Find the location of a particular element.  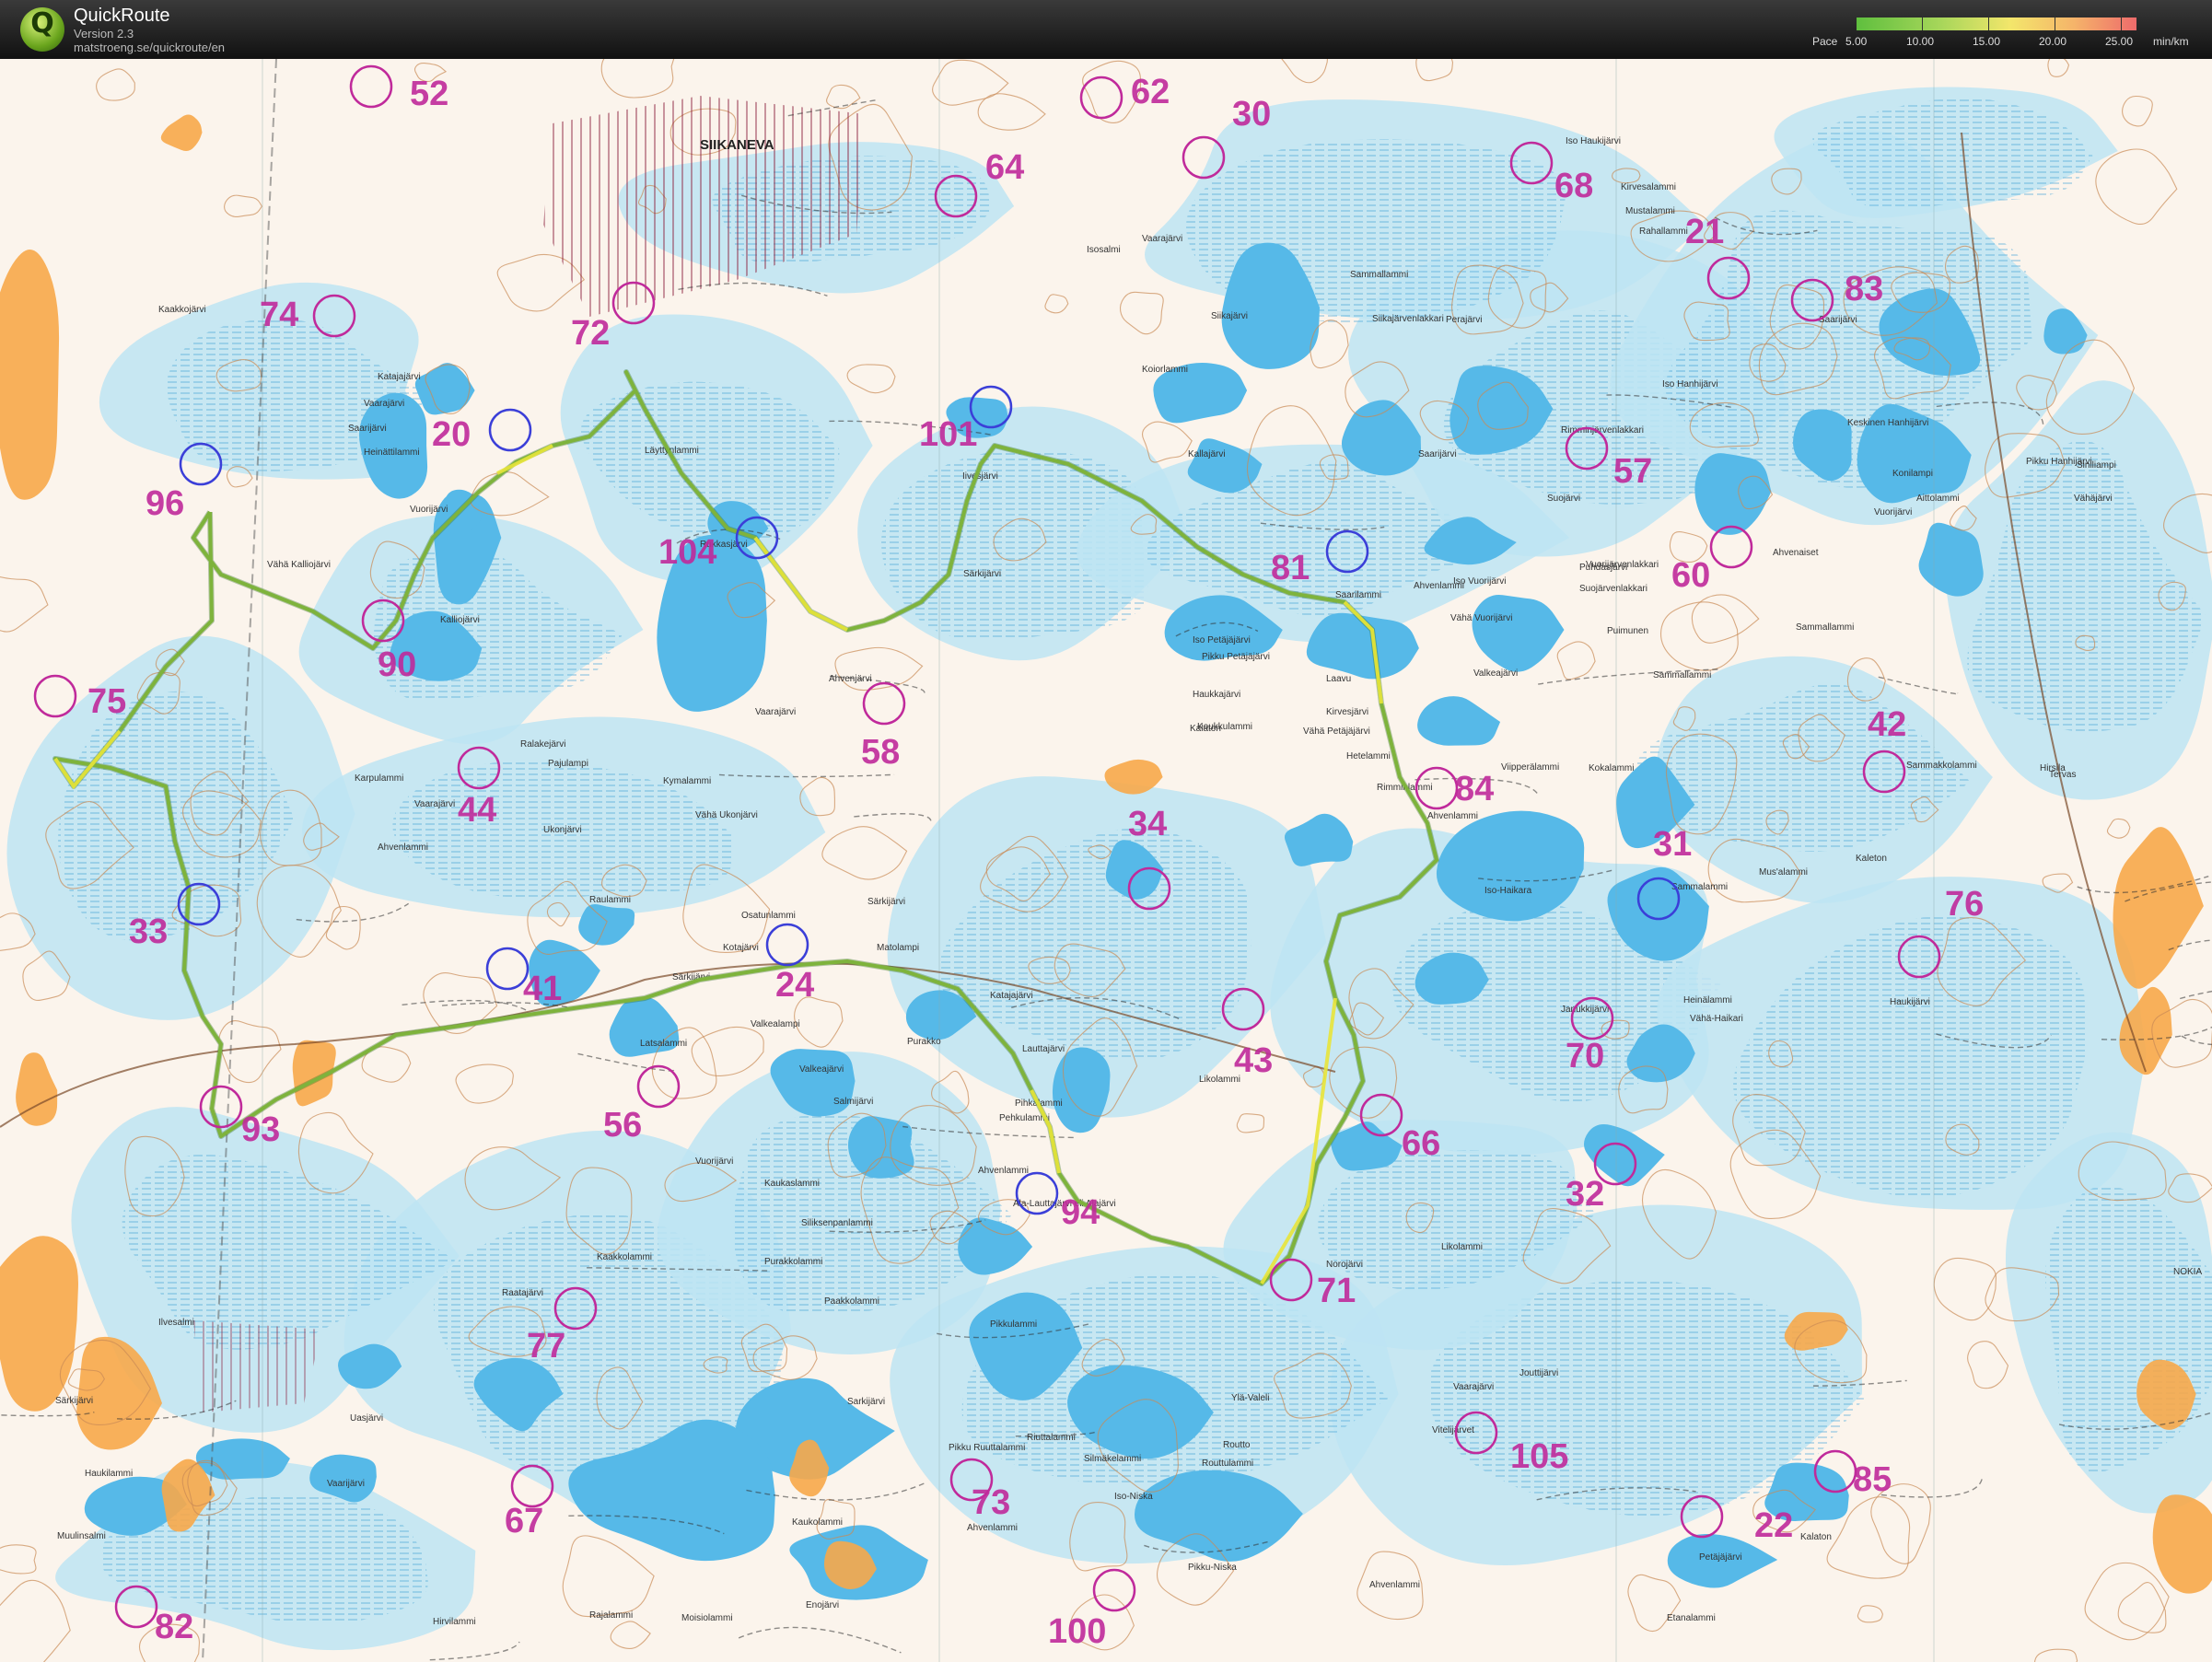

control-number: 104 is located at coordinates (687, 552).